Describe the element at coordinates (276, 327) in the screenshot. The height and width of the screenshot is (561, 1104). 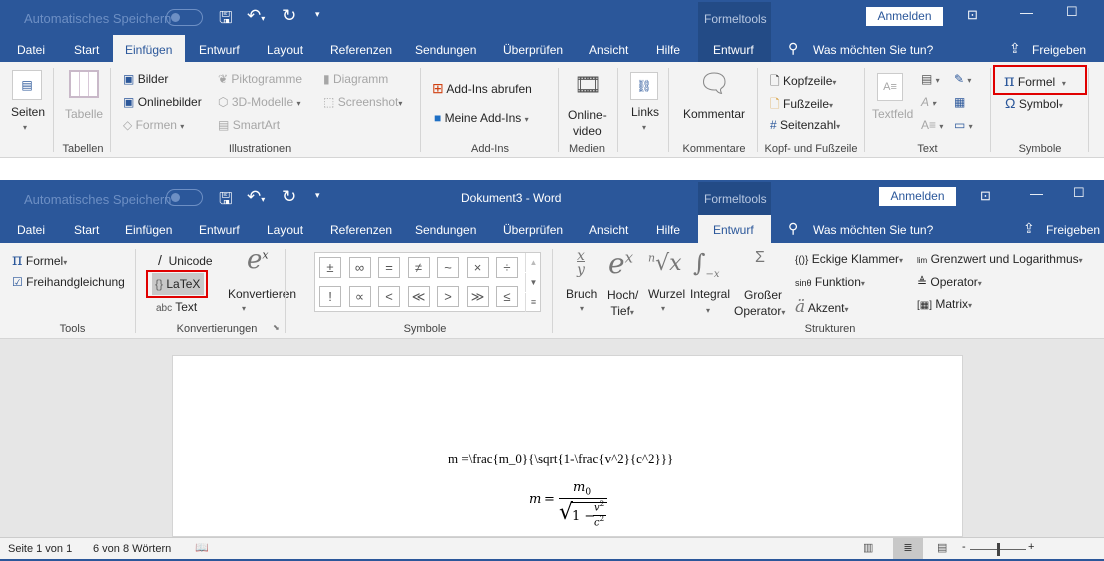
I see `dialog-launcher-icon: ⬊` at that location.